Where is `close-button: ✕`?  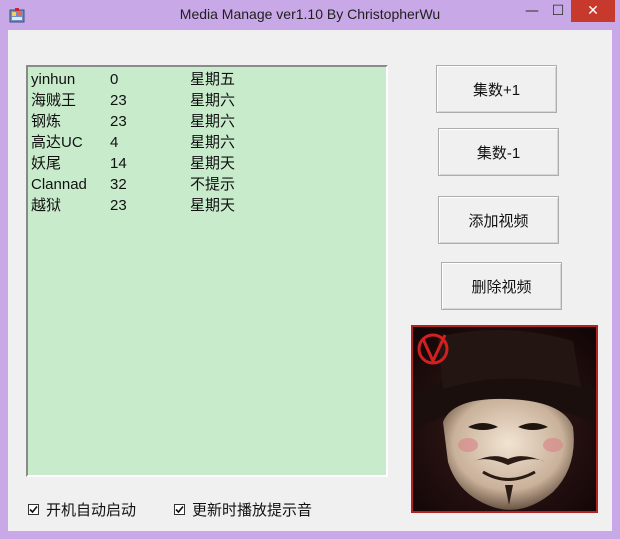
close-button: ✕ is located at coordinates (593, 11).